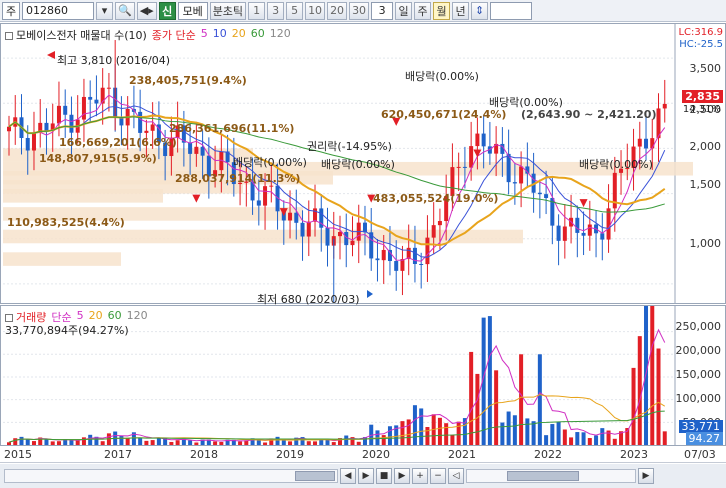 This screenshot has width=726, height=488. What do you see at coordinates (420, 476) in the screenshot?
I see `zoom-in-icon: +` at bounding box center [420, 476].